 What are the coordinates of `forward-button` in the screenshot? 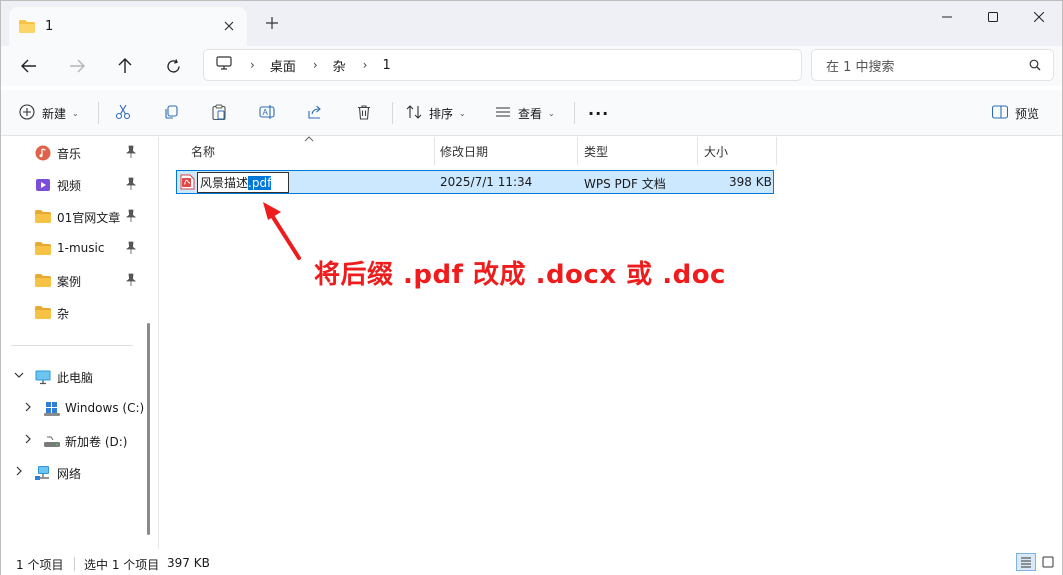 It's located at (77, 66).